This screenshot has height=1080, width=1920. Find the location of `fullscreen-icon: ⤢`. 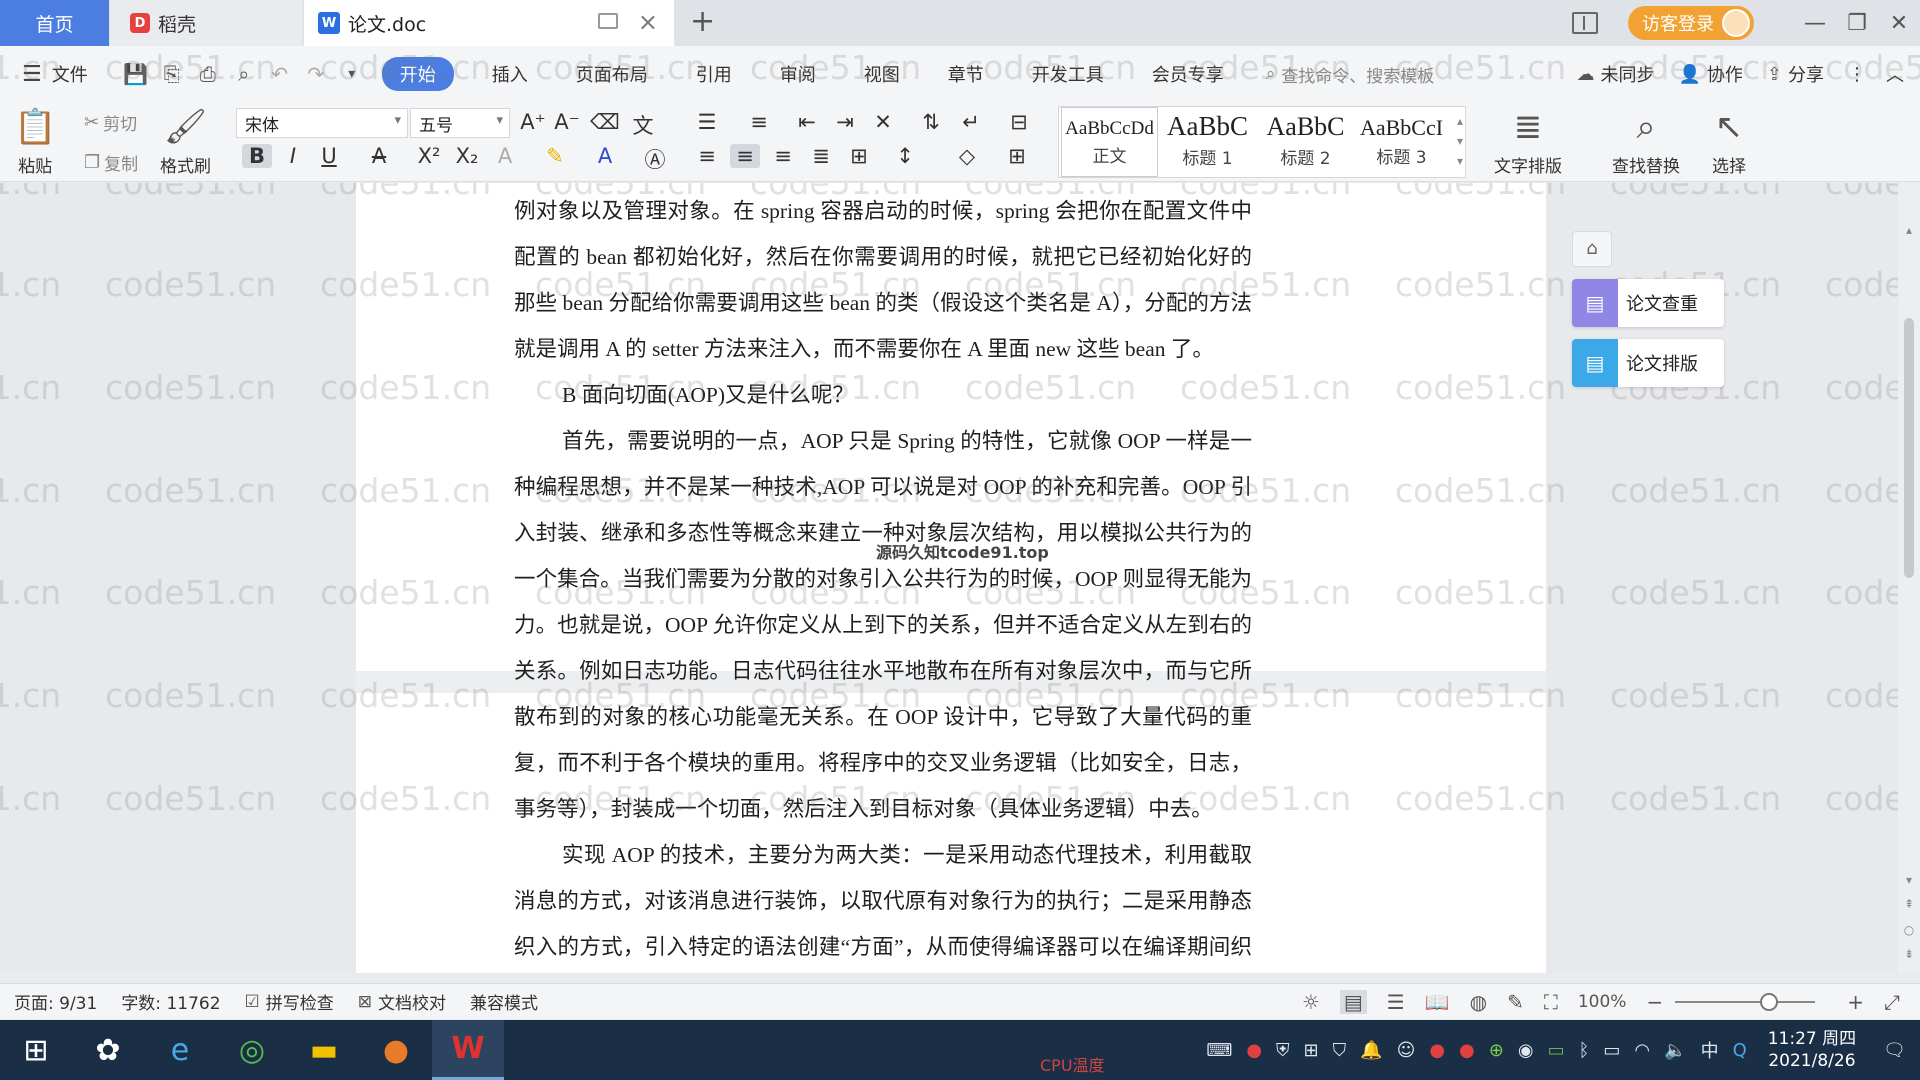

fullscreen-icon: ⤢ is located at coordinates (1892, 1002).